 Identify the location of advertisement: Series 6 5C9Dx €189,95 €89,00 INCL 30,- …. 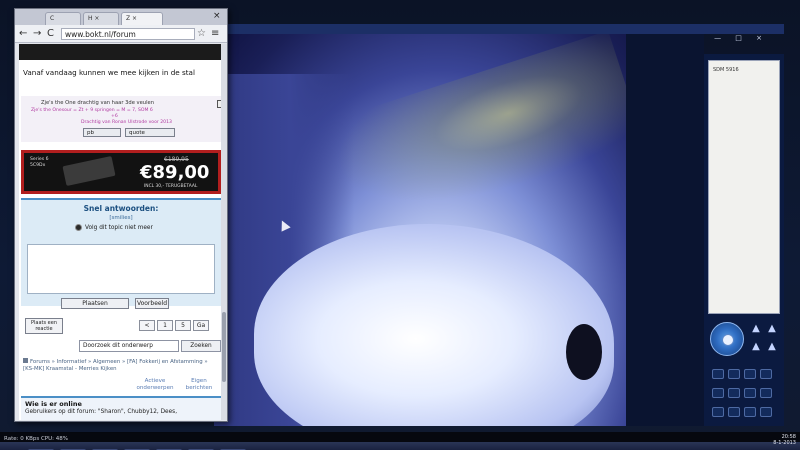
(121, 172).